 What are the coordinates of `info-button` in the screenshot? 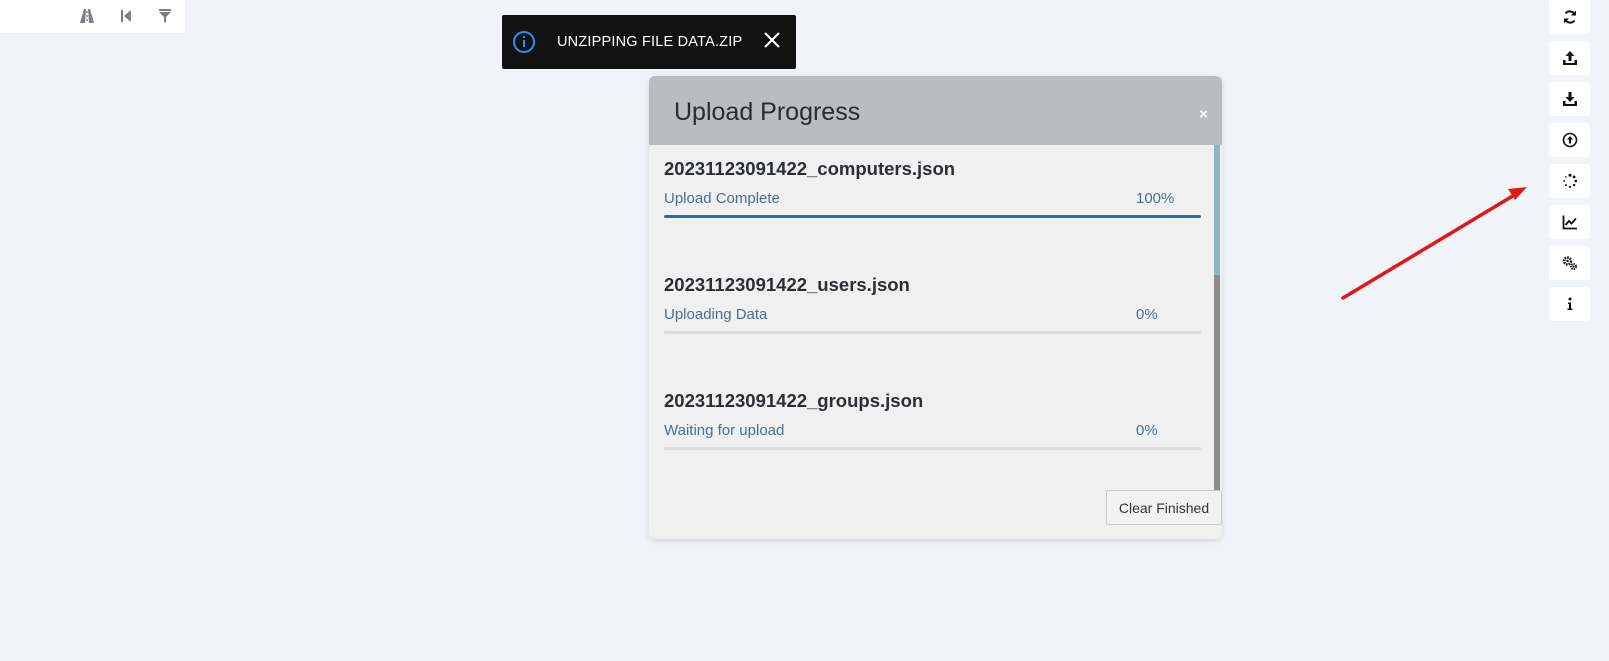 It's located at (1569, 304).